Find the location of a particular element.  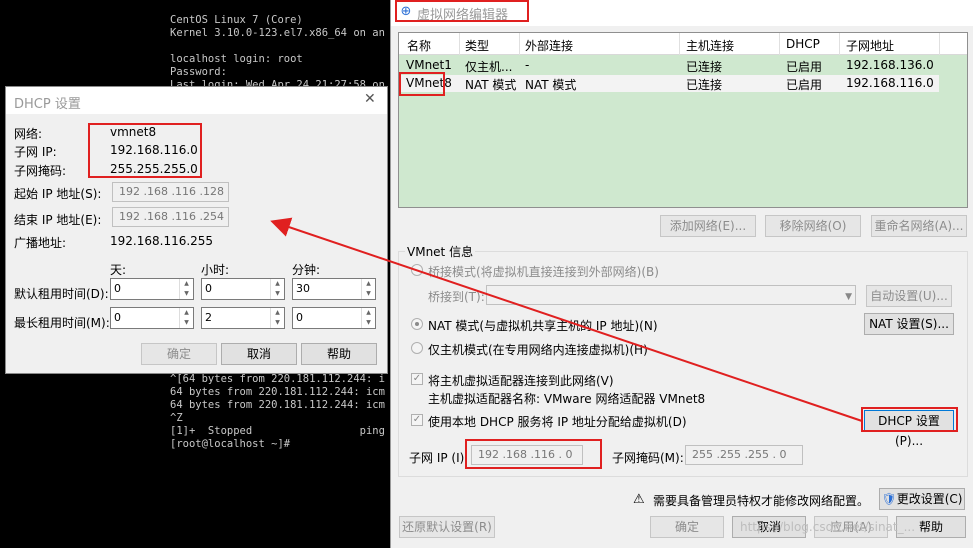

end-ip-label: 结束 IP 地址(E): is located at coordinates (58, 220).